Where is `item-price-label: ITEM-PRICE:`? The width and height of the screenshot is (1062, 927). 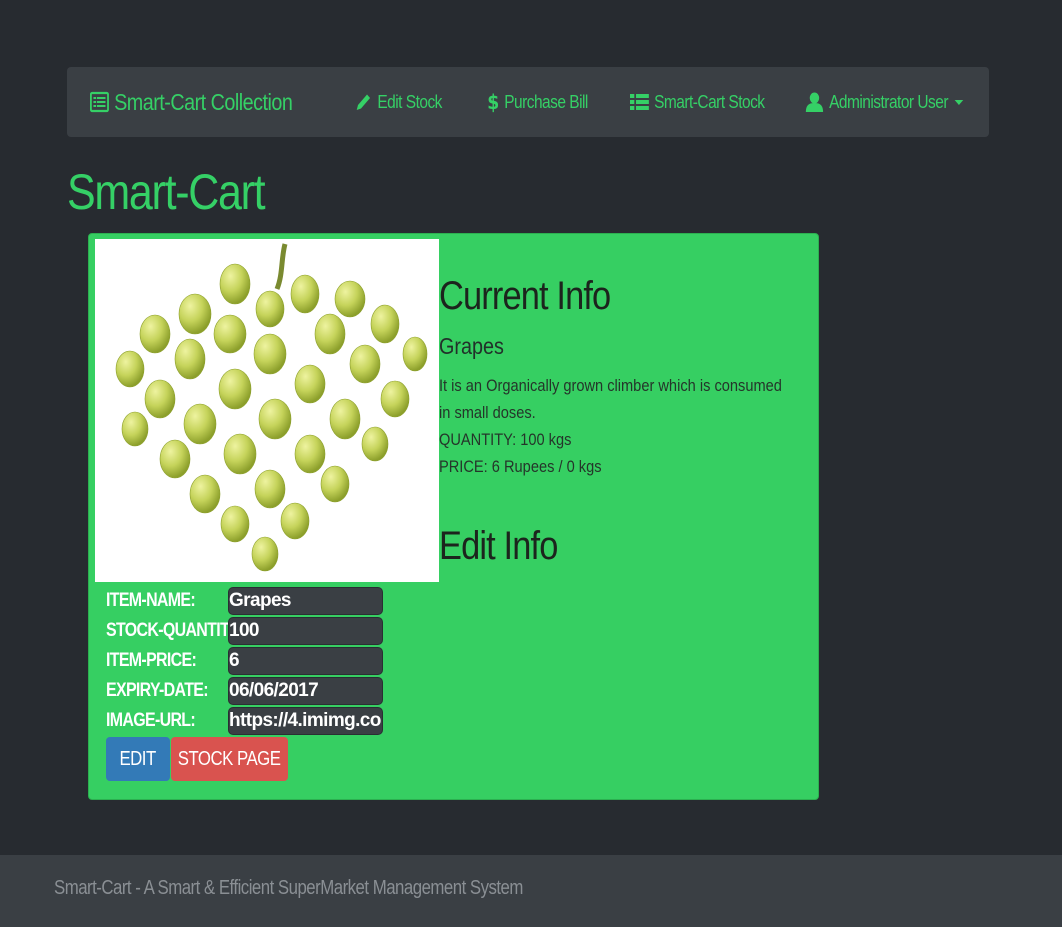 item-price-label: ITEM-PRICE: is located at coordinates (151, 660).